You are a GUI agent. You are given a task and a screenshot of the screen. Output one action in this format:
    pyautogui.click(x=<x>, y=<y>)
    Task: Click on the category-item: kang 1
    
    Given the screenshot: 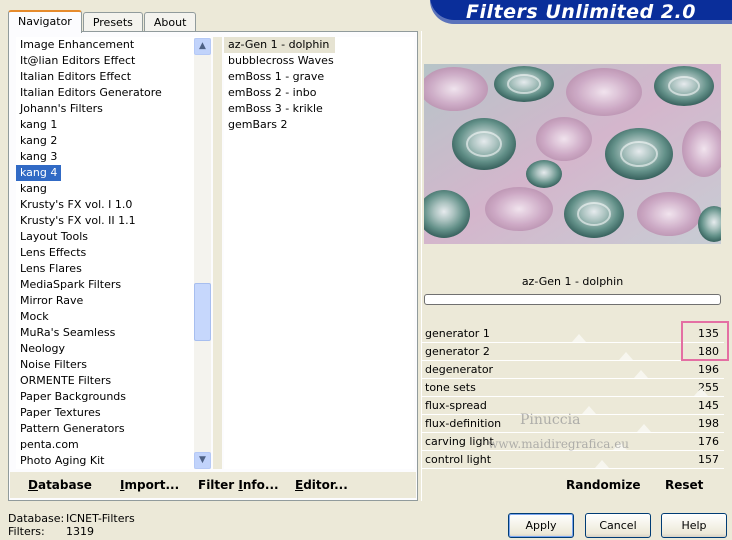 What is the action you would take?
    pyautogui.click(x=113, y=125)
    